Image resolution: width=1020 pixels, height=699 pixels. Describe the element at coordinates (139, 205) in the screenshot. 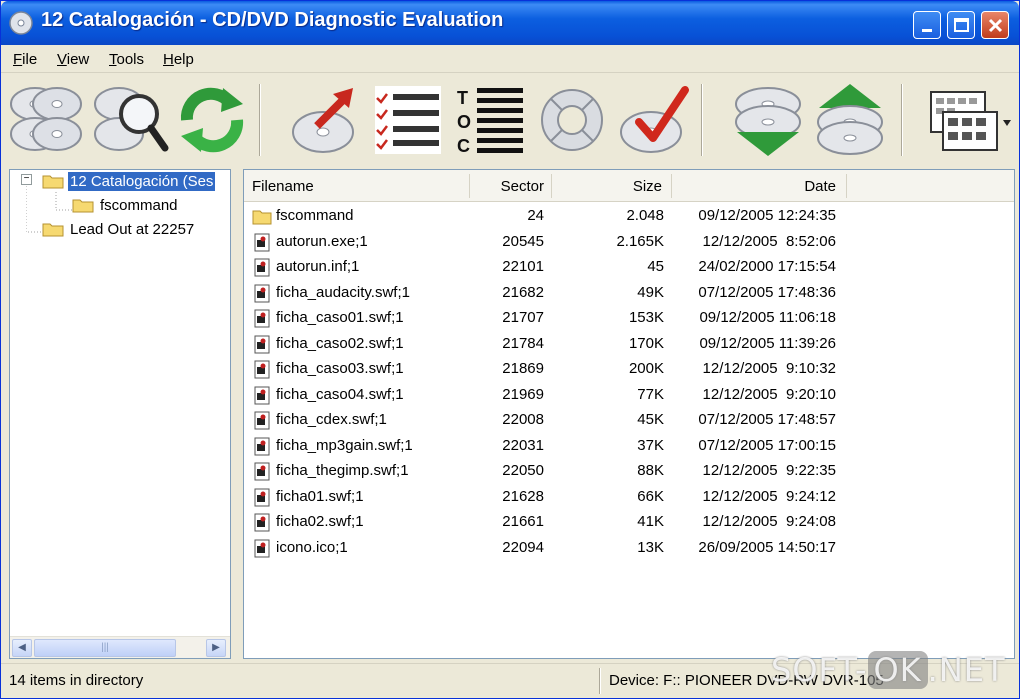

I see `tree-item-label: fscommand` at that location.